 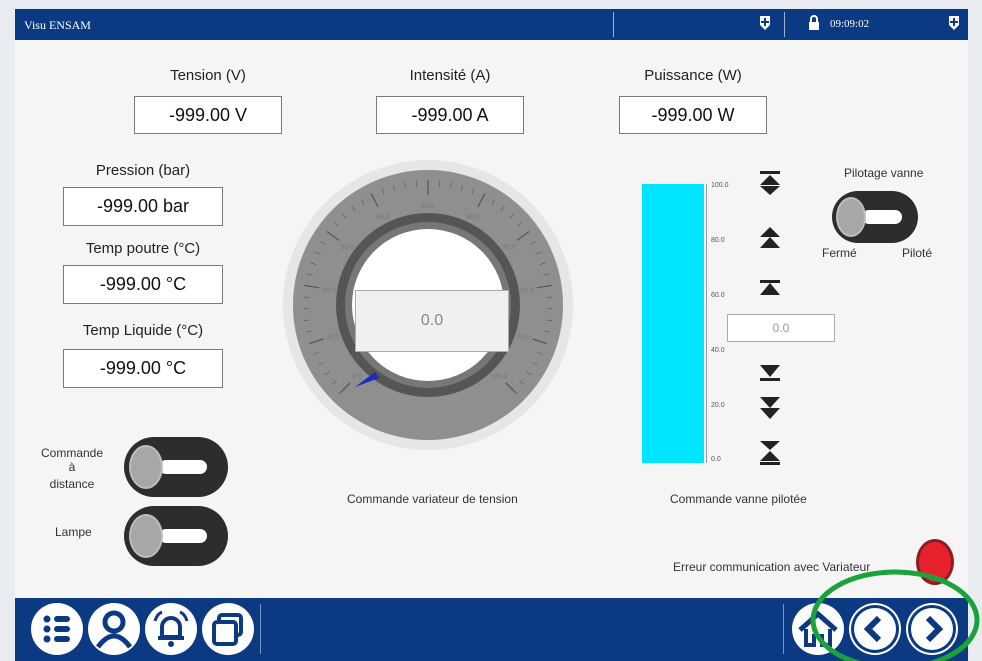 What do you see at coordinates (770, 238) in the screenshot?
I see `fast-up-icon` at bounding box center [770, 238].